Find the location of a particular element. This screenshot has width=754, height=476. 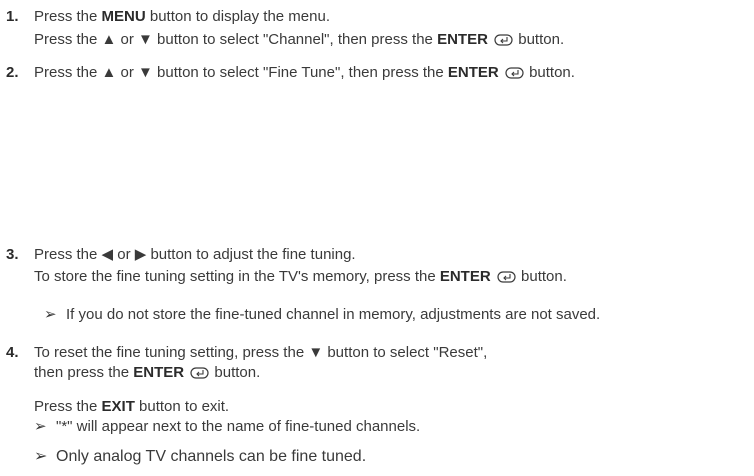

text: button to display the menu. is located at coordinates (237, 16).